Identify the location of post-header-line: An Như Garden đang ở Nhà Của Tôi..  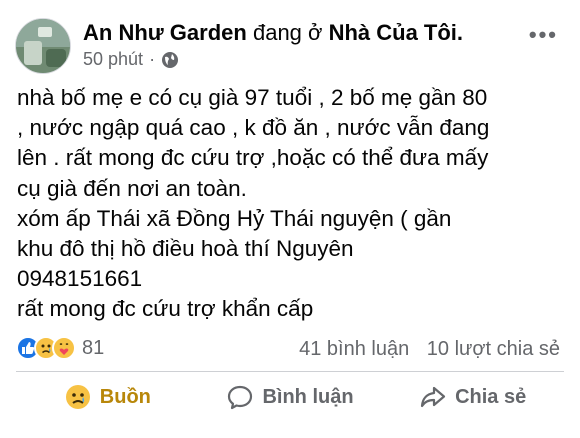
(273, 33).